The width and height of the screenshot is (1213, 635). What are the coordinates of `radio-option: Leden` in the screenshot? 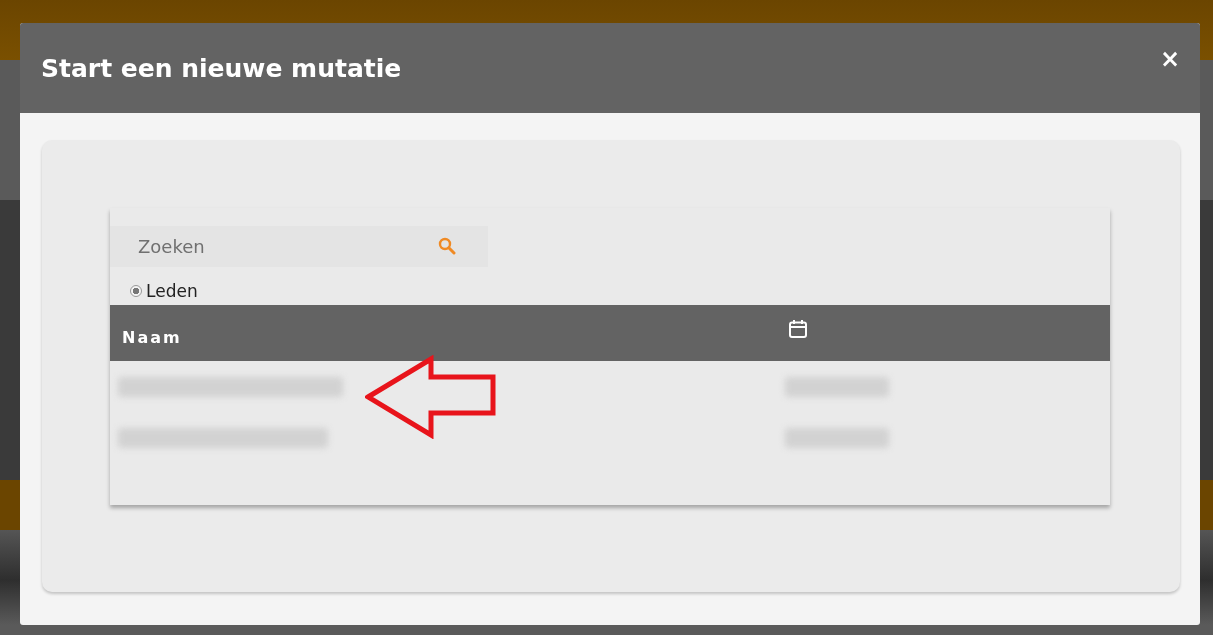 It's located at (164, 291).